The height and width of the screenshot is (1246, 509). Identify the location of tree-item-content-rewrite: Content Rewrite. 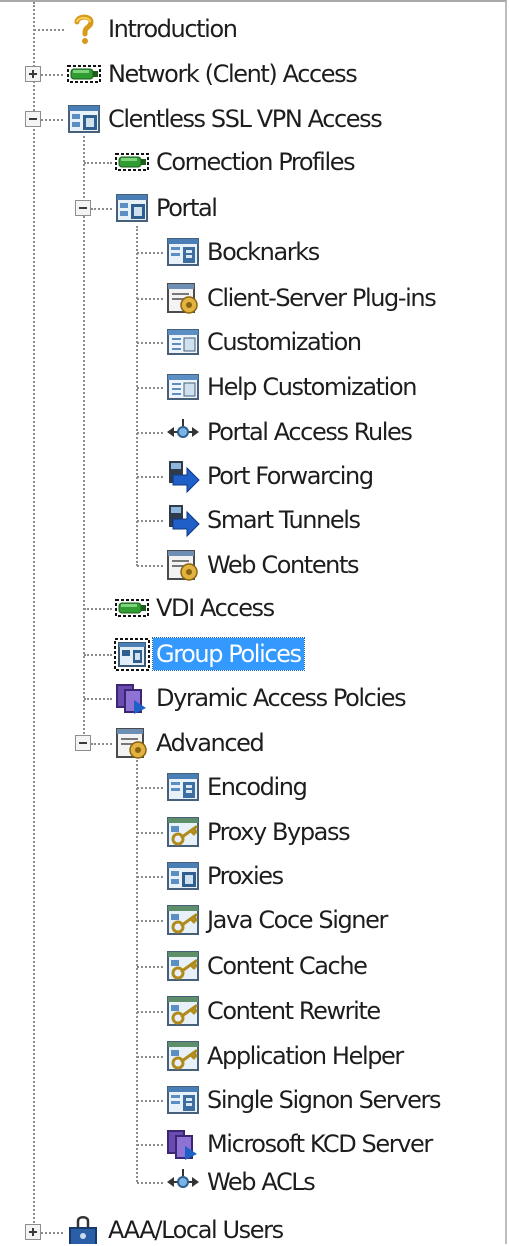
(274, 1011).